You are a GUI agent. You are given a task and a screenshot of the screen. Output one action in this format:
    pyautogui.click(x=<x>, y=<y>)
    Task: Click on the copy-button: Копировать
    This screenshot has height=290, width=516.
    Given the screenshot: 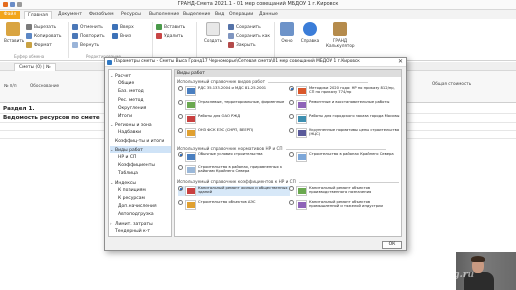 What is the action you would take?
    pyautogui.click(x=43, y=36)
    